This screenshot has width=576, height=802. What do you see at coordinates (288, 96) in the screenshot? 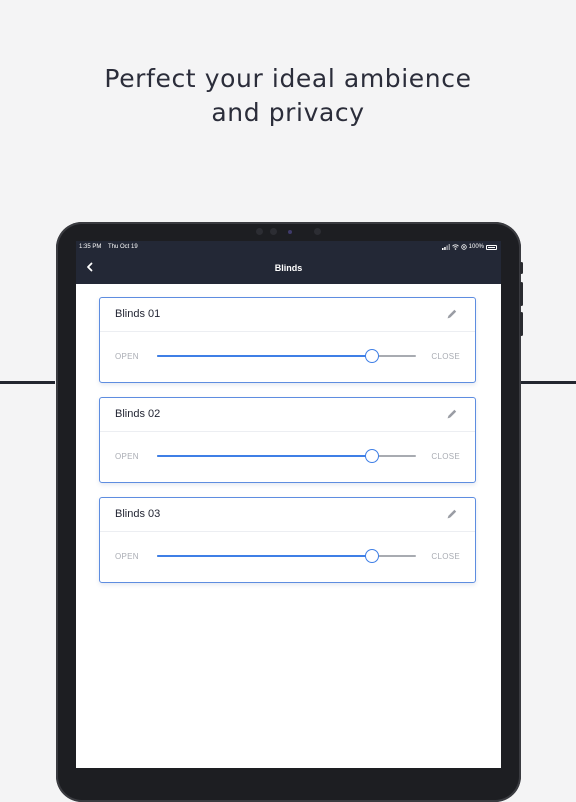
I see `promo-headline: Perfect your ideal ambience and privacy` at bounding box center [288, 96].